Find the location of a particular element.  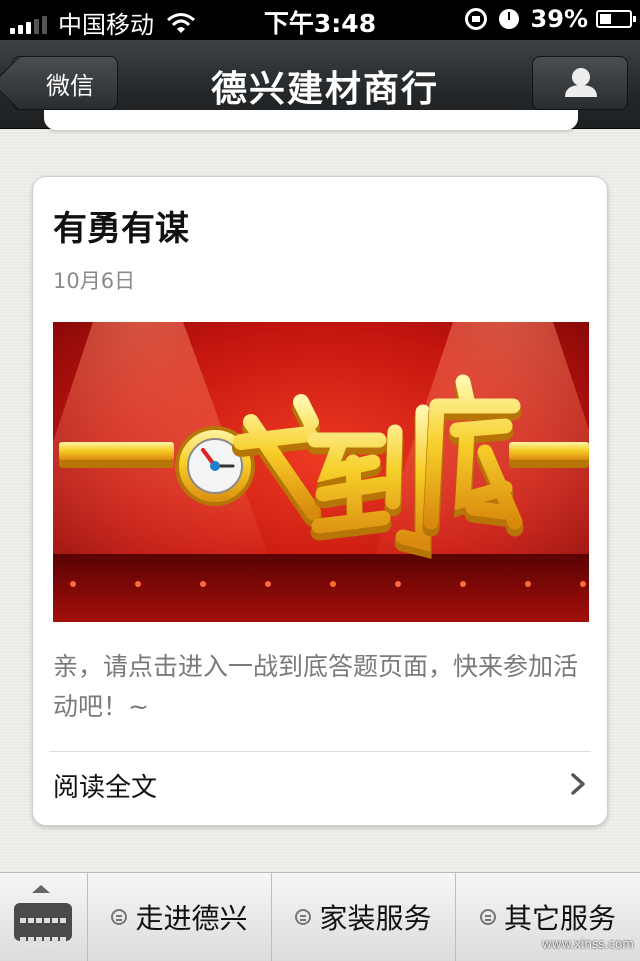

status-bar: 中国移动 下午3:48 39% is located at coordinates (320, 20).